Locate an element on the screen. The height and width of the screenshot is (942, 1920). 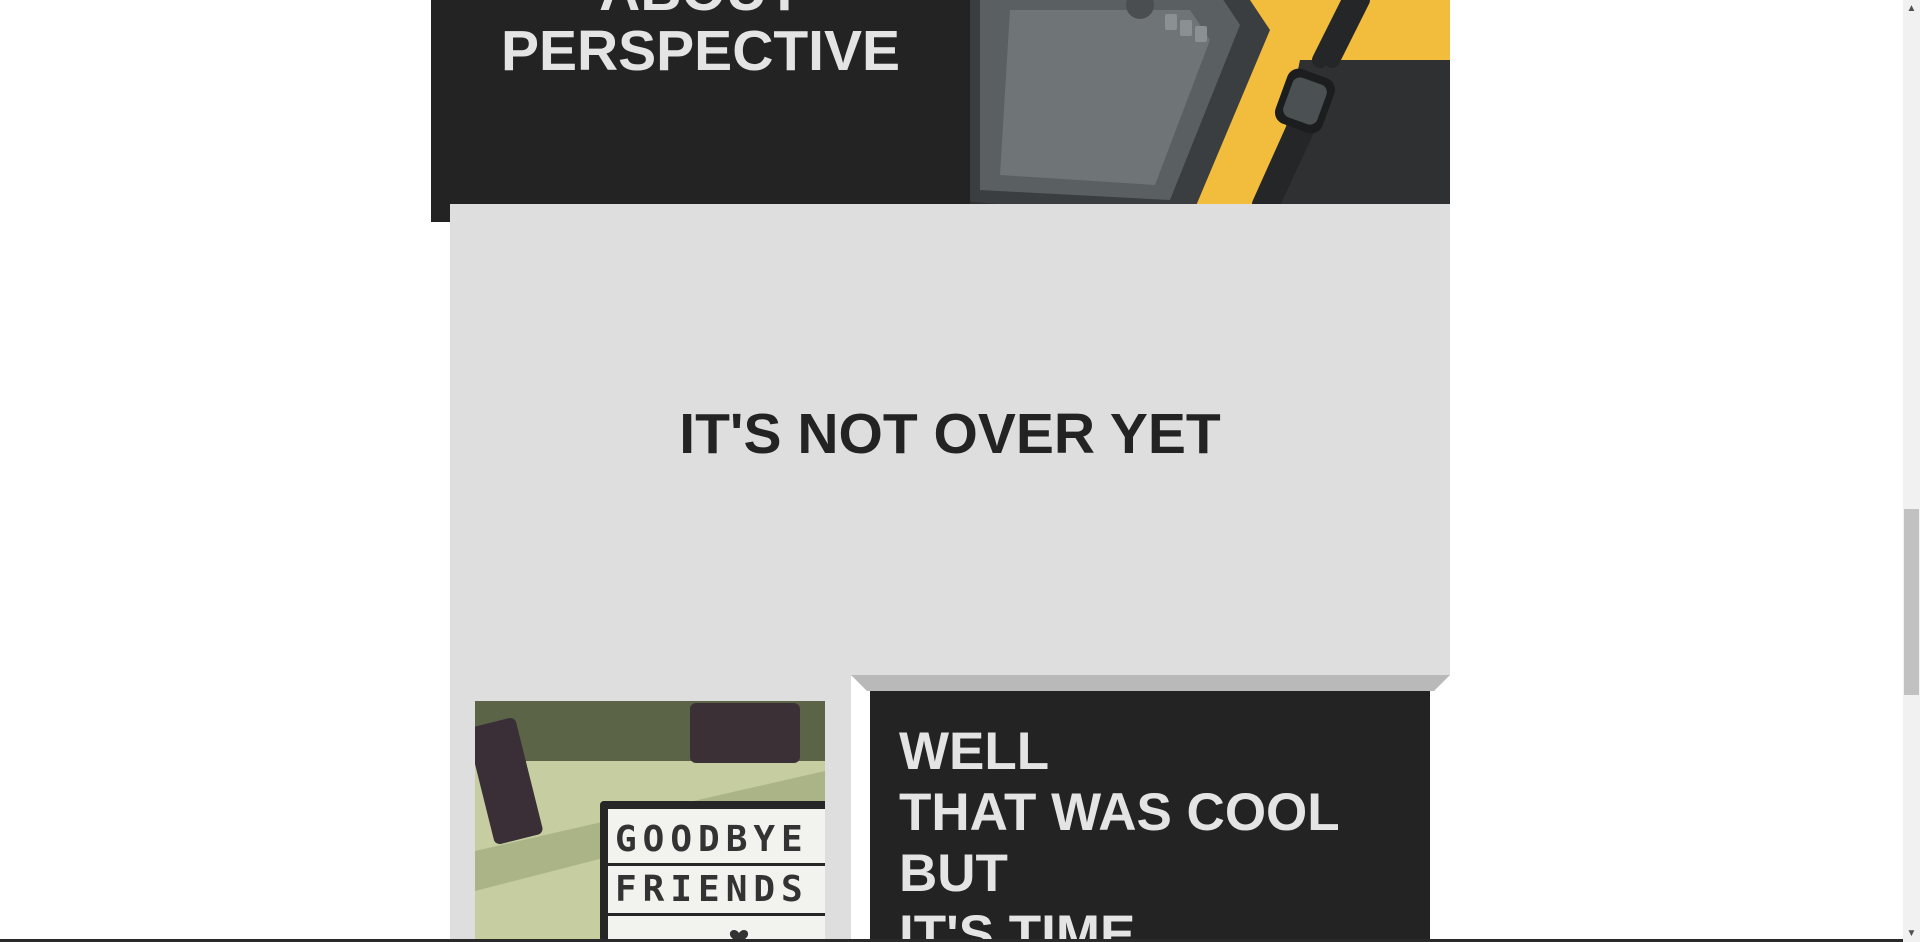
scroll-down-arrow-icon: ▼ is located at coordinates (1911, 933).